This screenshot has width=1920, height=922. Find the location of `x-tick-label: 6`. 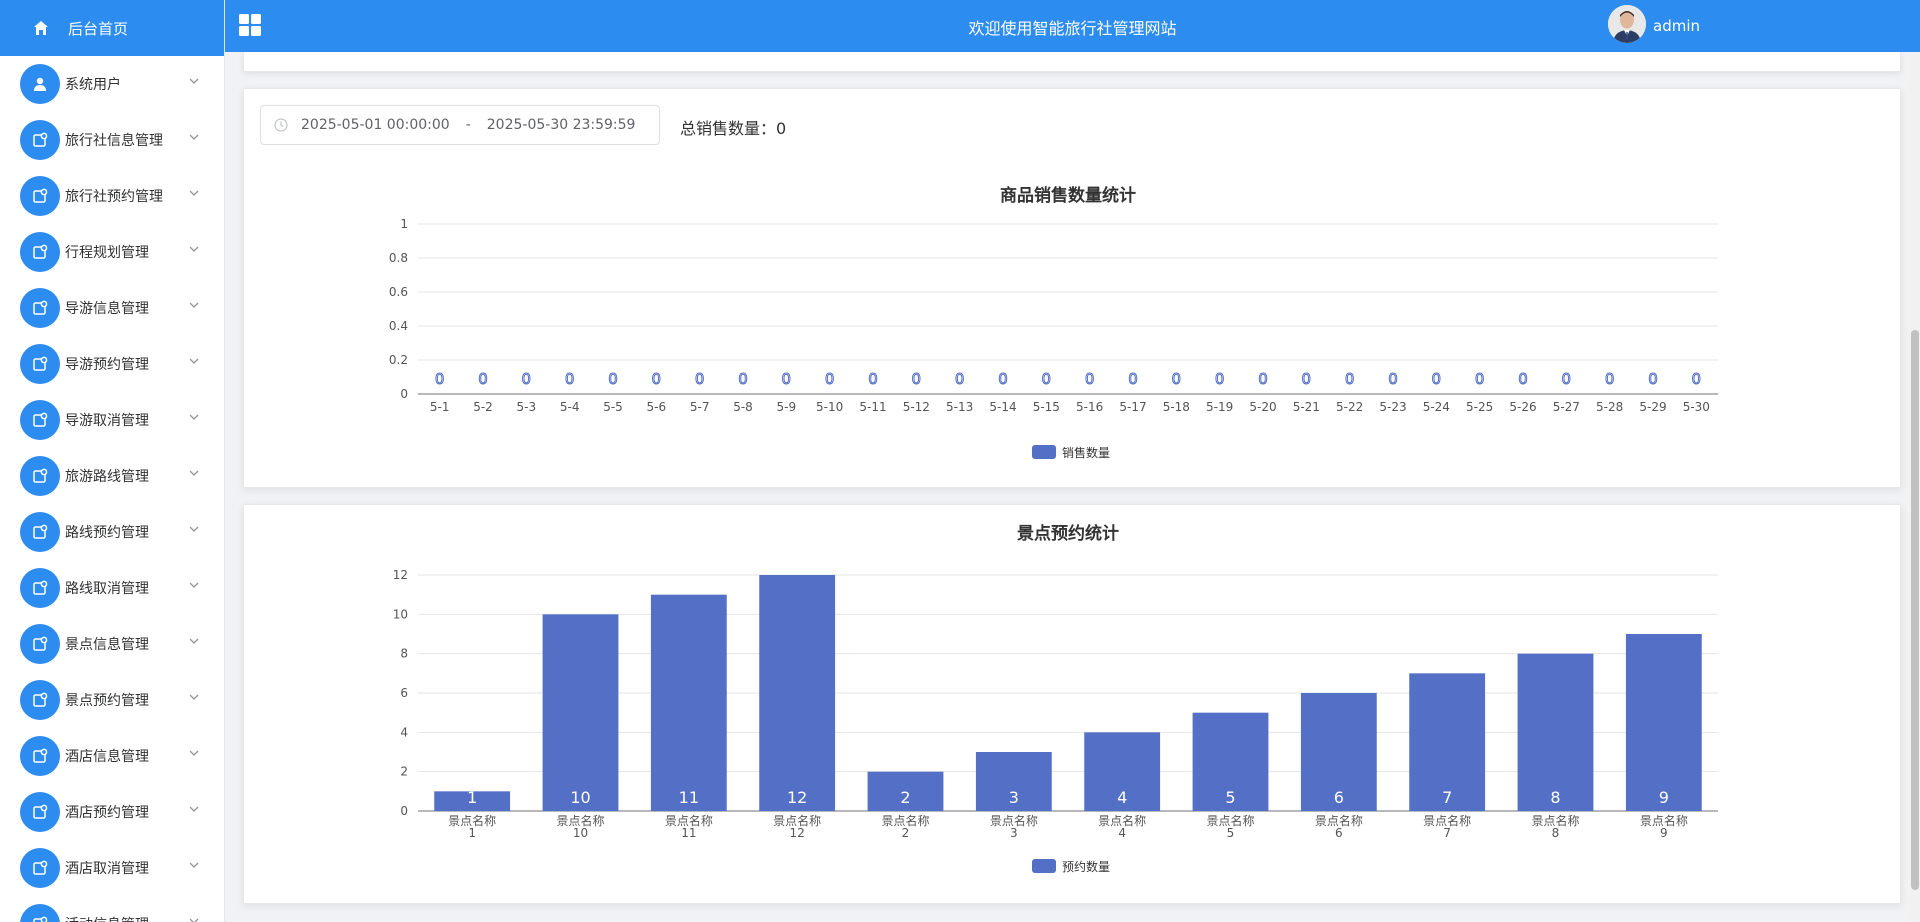

x-tick-label: 6 is located at coordinates (1339, 833).